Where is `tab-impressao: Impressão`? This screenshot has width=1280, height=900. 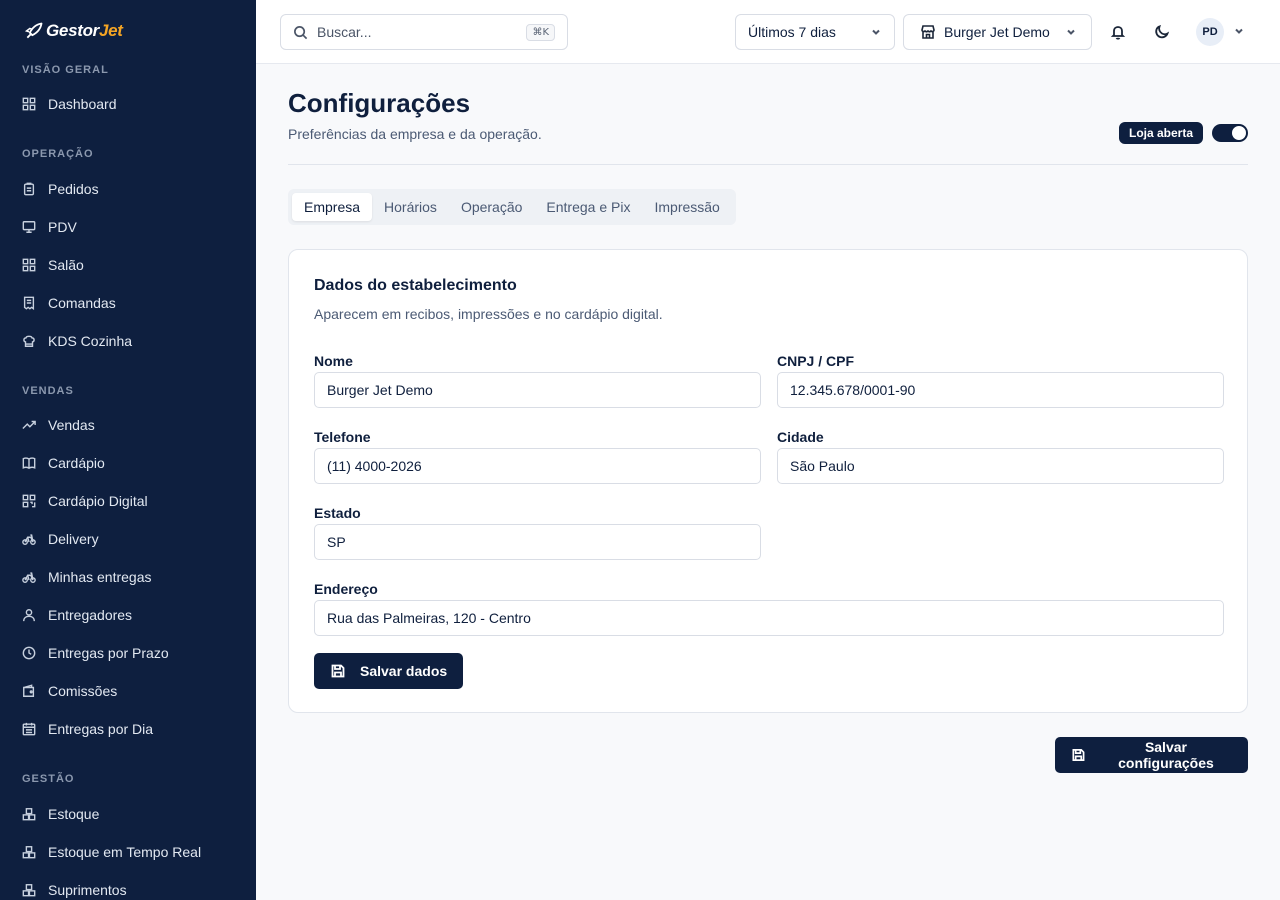
tab-impressao: Impressão is located at coordinates (686, 207).